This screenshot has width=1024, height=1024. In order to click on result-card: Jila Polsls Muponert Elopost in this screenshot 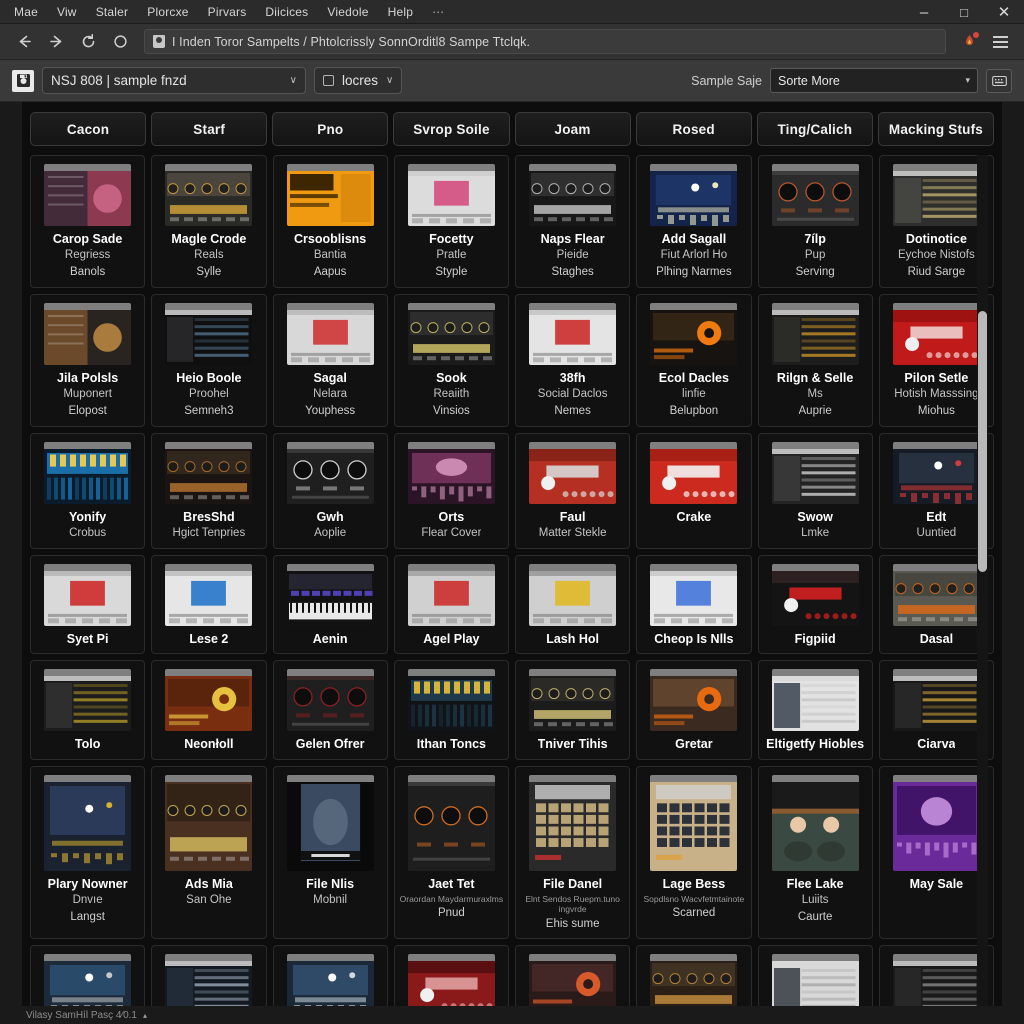, I will do `click(88, 360)`.